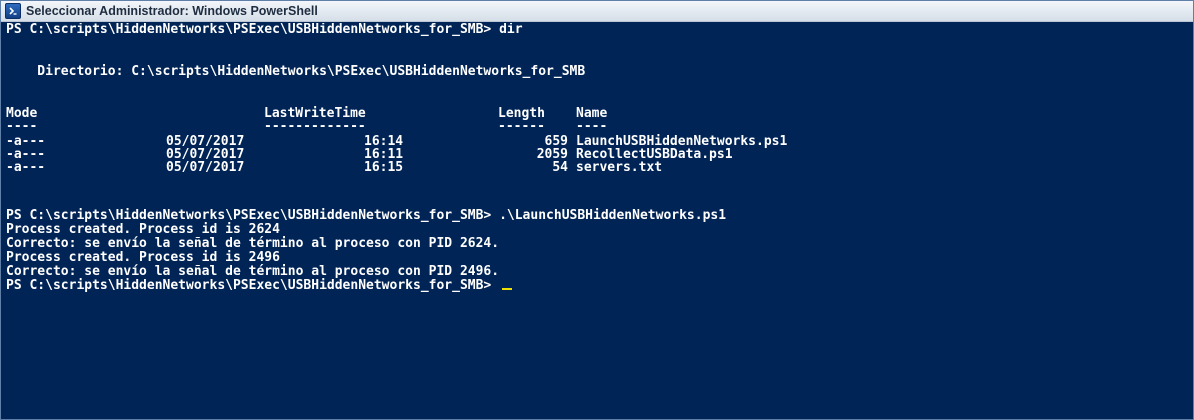 This screenshot has width=1194, height=420. I want to click on output-line: Process created. Process id is 2496, so click(143, 257).